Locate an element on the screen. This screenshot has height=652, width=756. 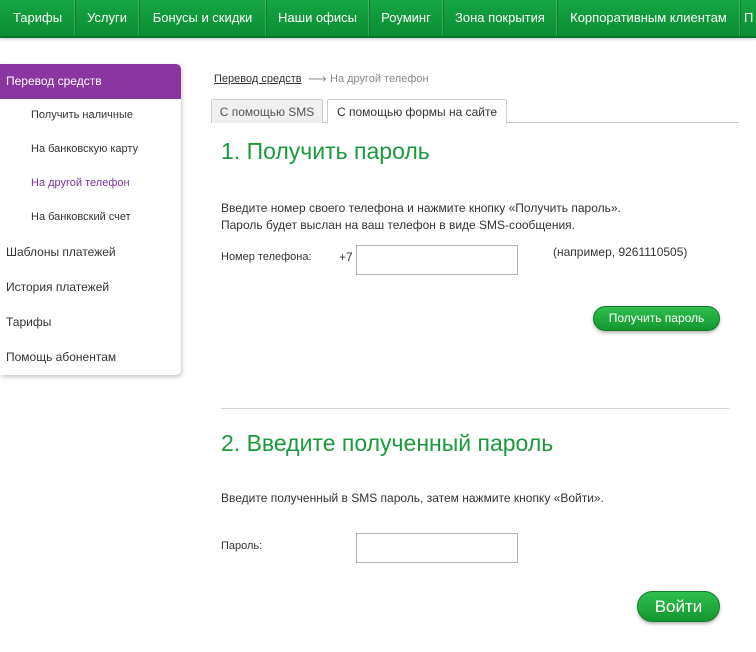
phone-prefix: +7 is located at coordinates (346, 257).